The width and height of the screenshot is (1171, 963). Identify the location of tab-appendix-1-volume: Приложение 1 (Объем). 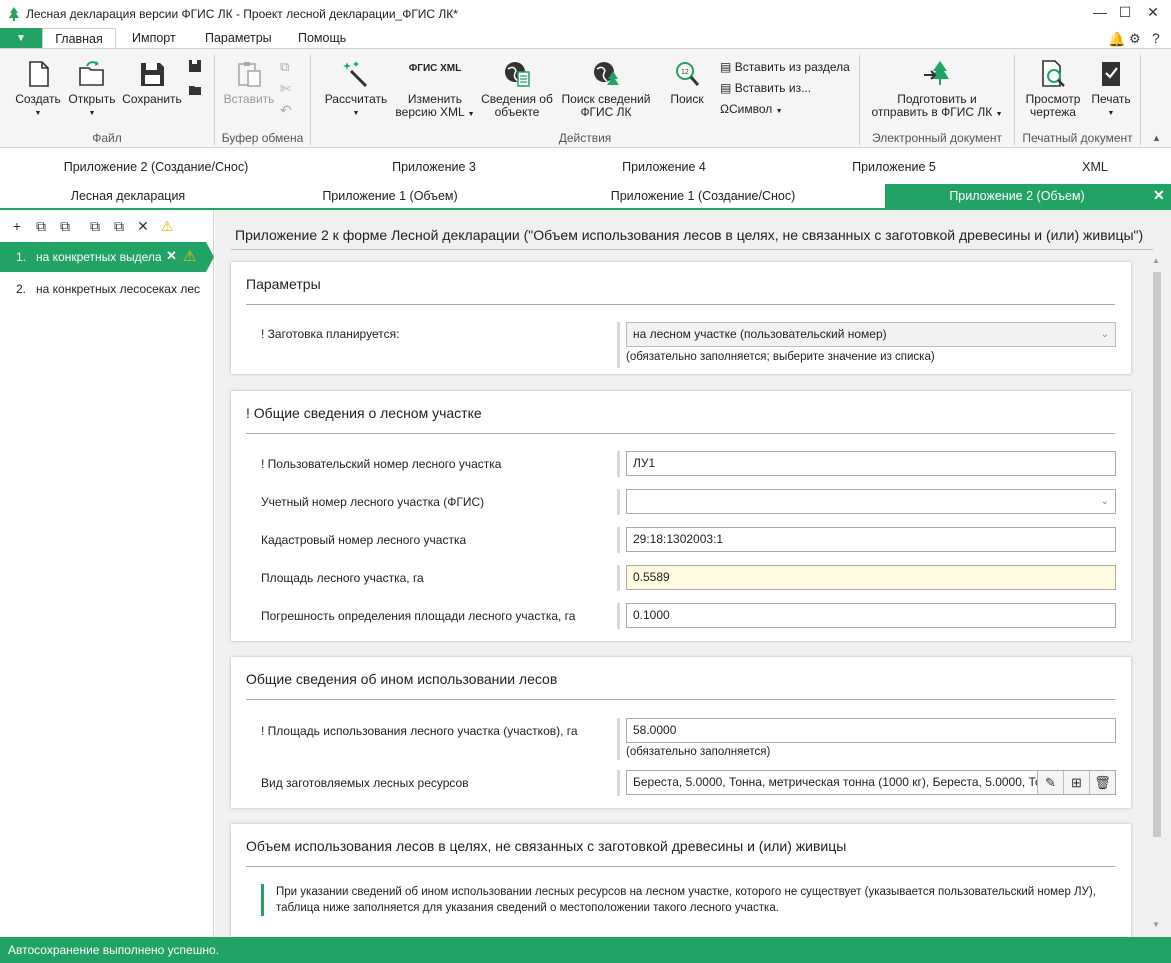
(390, 196).